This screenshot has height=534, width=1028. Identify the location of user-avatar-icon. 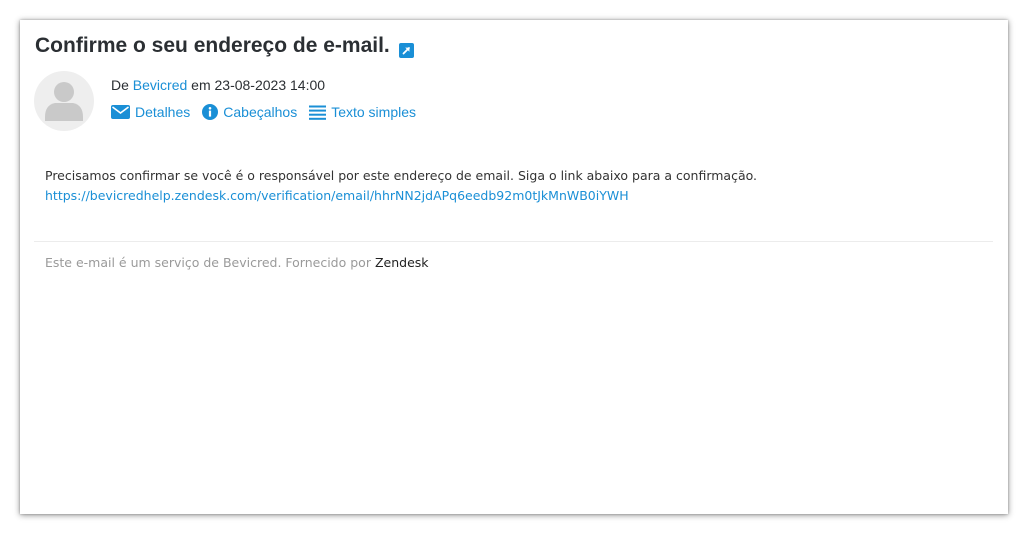
(64, 101).